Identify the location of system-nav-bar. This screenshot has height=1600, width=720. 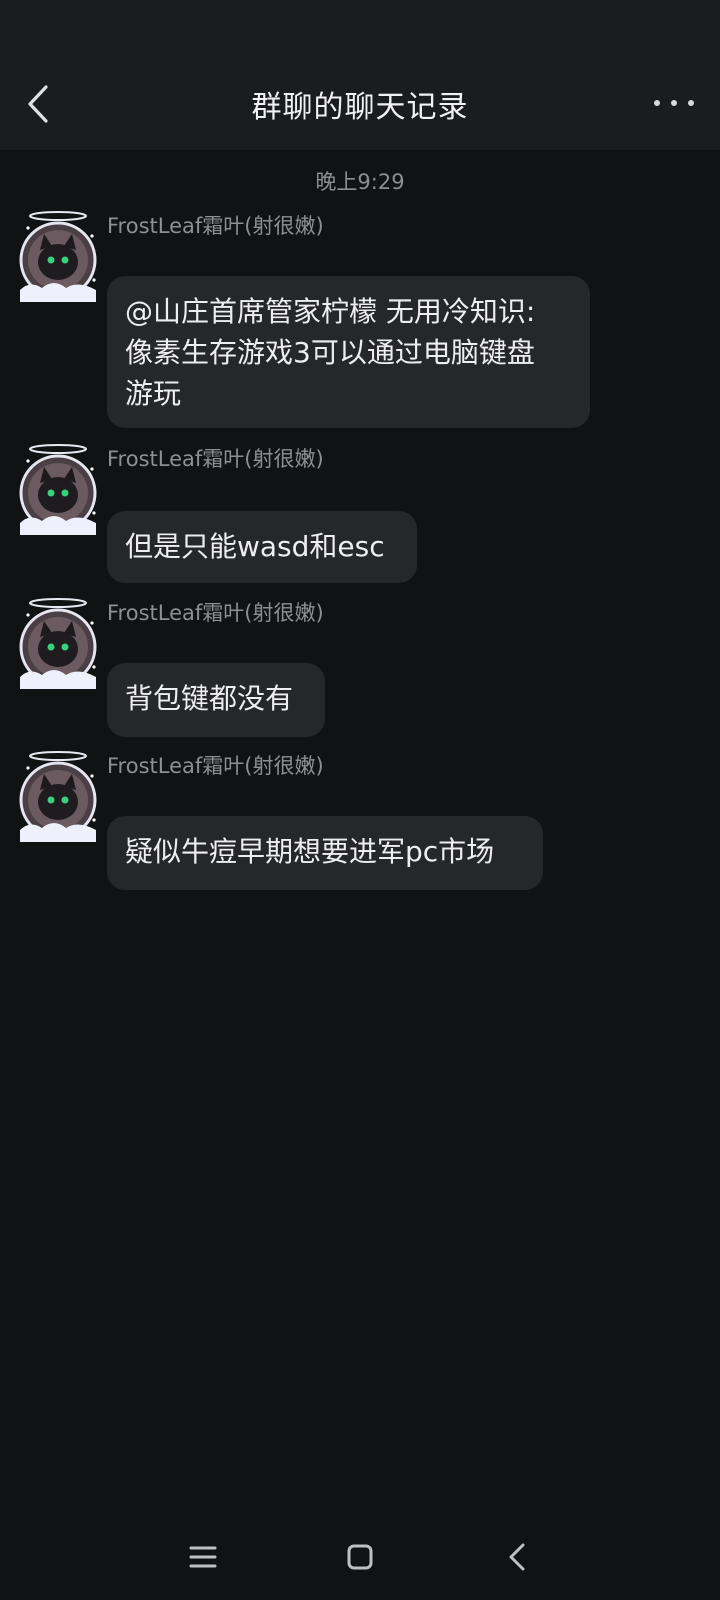
(360, 1555).